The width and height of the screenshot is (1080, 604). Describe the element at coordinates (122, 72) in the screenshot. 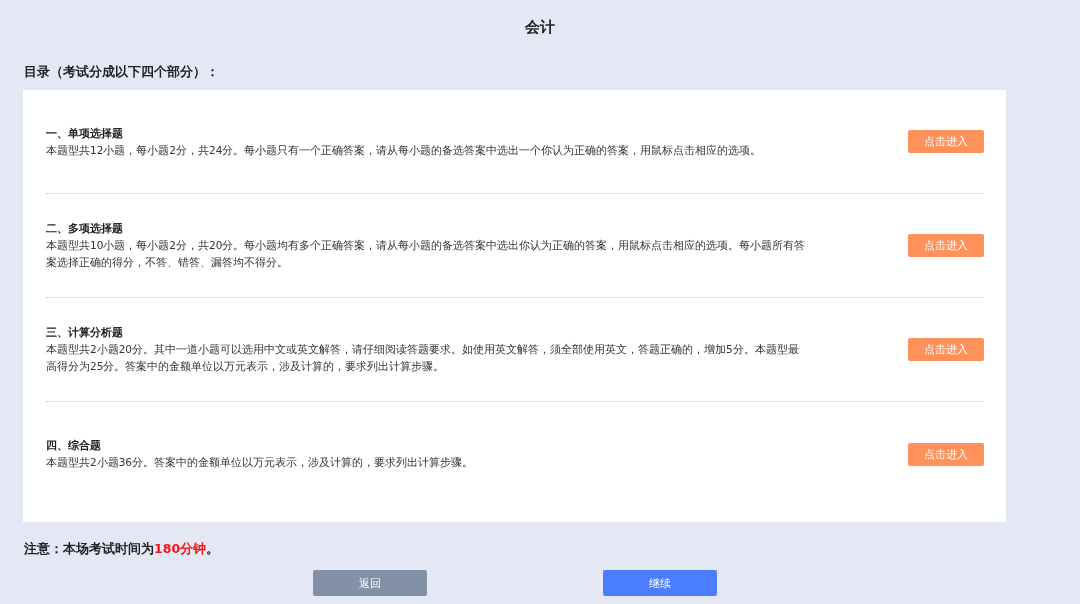

I see `section-heading: 目录（考试分成以下四个部分）：` at that location.